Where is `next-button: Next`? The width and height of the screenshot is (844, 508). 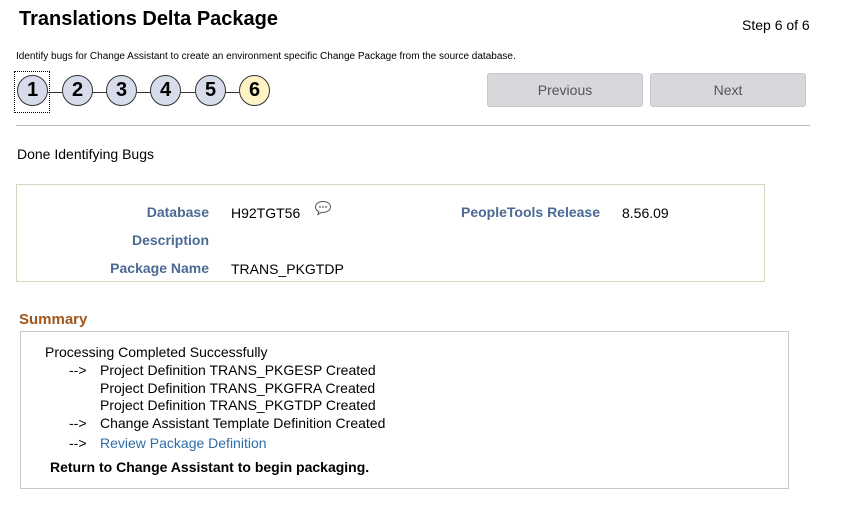 next-button: Next is located at coordinates (728, 90).